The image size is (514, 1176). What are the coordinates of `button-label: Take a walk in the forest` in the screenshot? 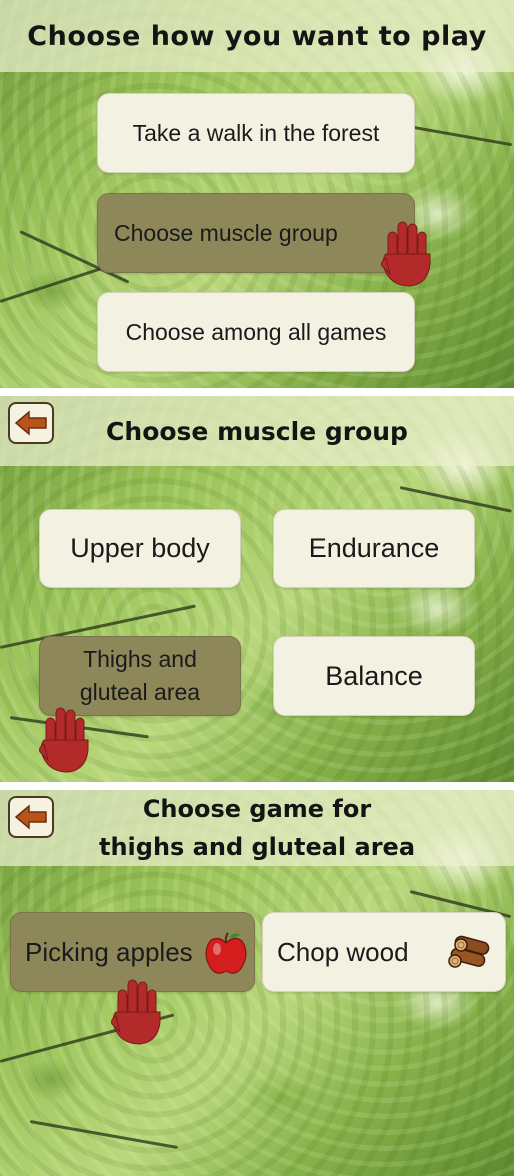 It's located at (256, 132).